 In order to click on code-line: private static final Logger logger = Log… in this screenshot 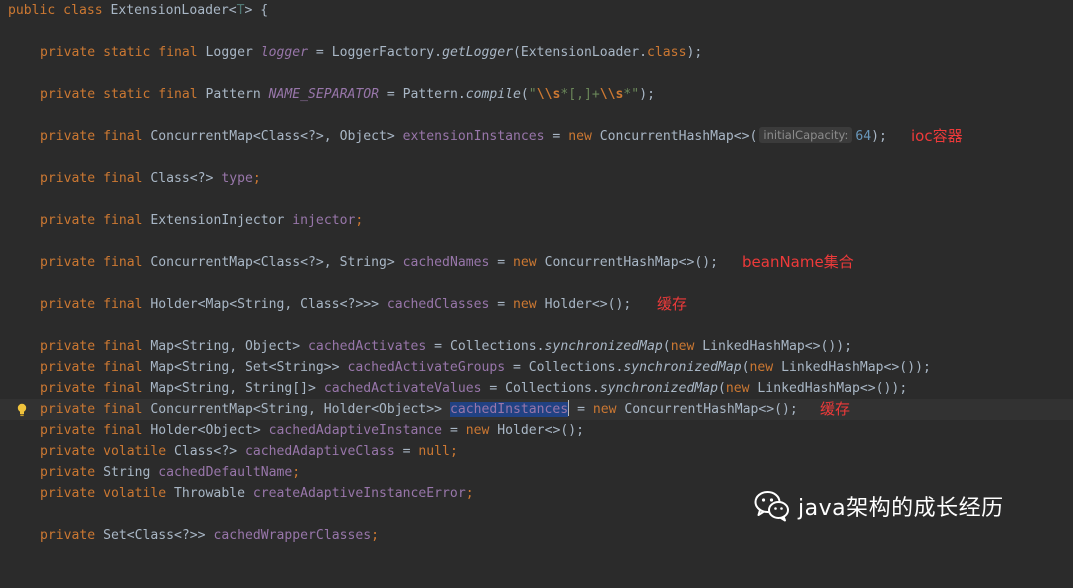, I will do `click(536, 52)`.